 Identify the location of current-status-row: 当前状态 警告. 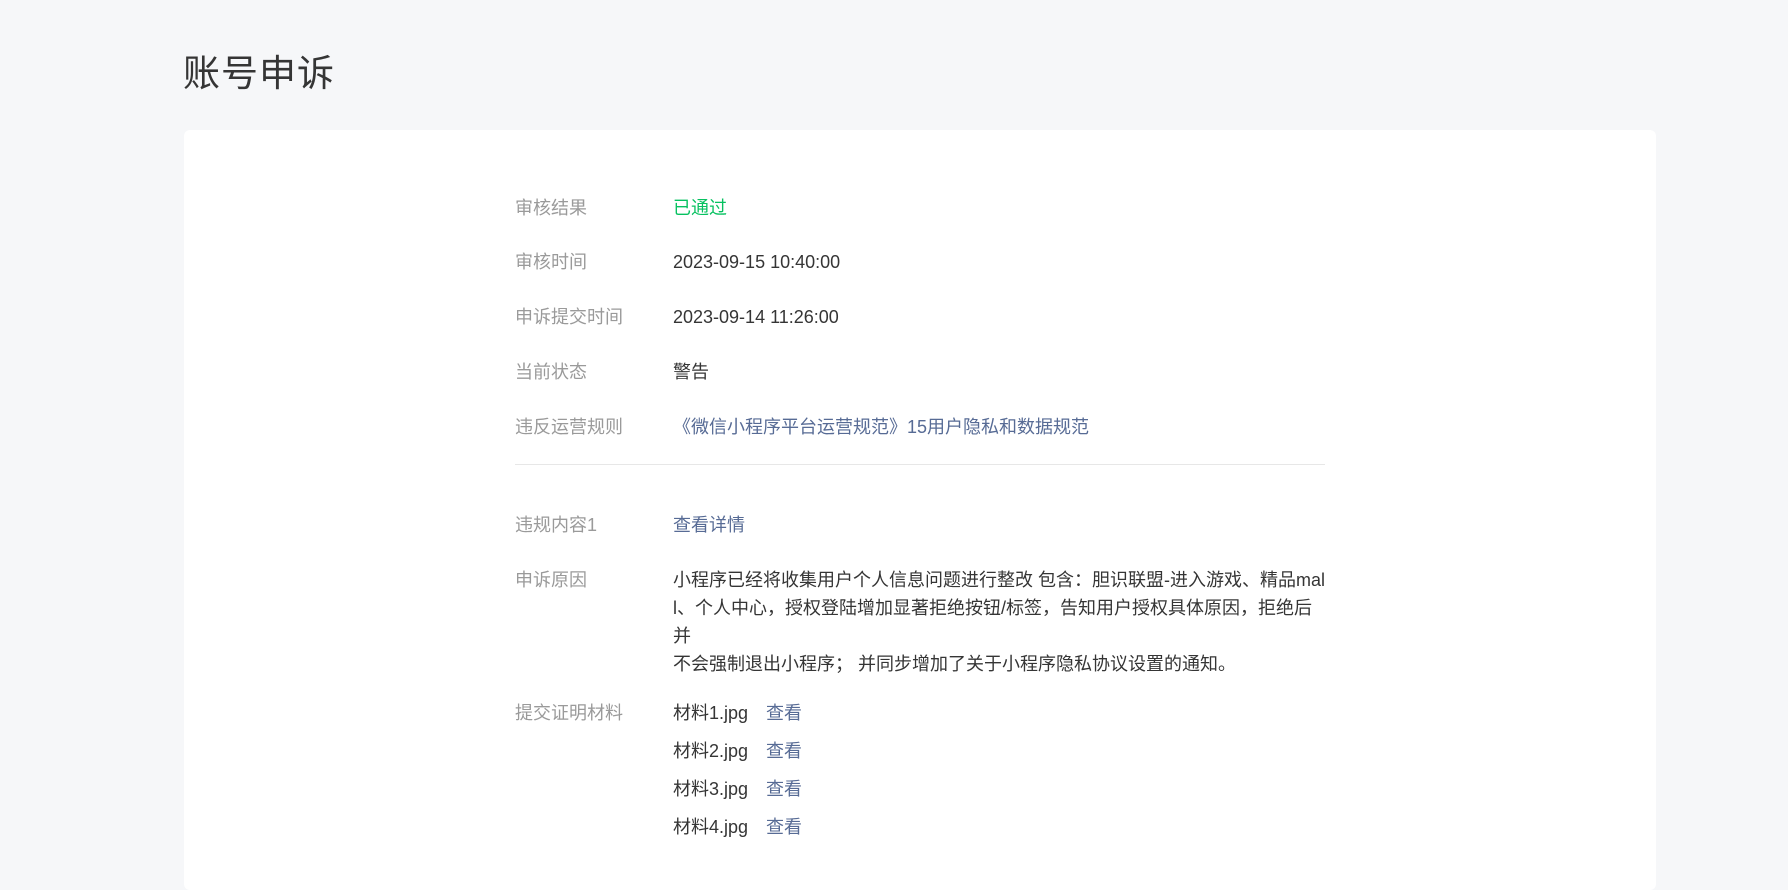
(920, 372).